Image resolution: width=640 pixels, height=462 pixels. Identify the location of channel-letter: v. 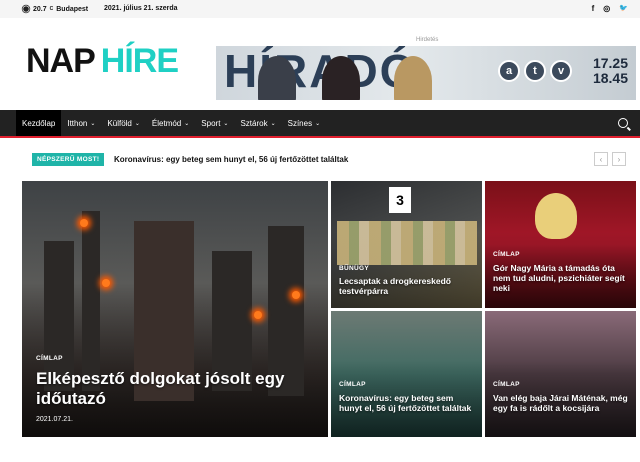
(561, 71).